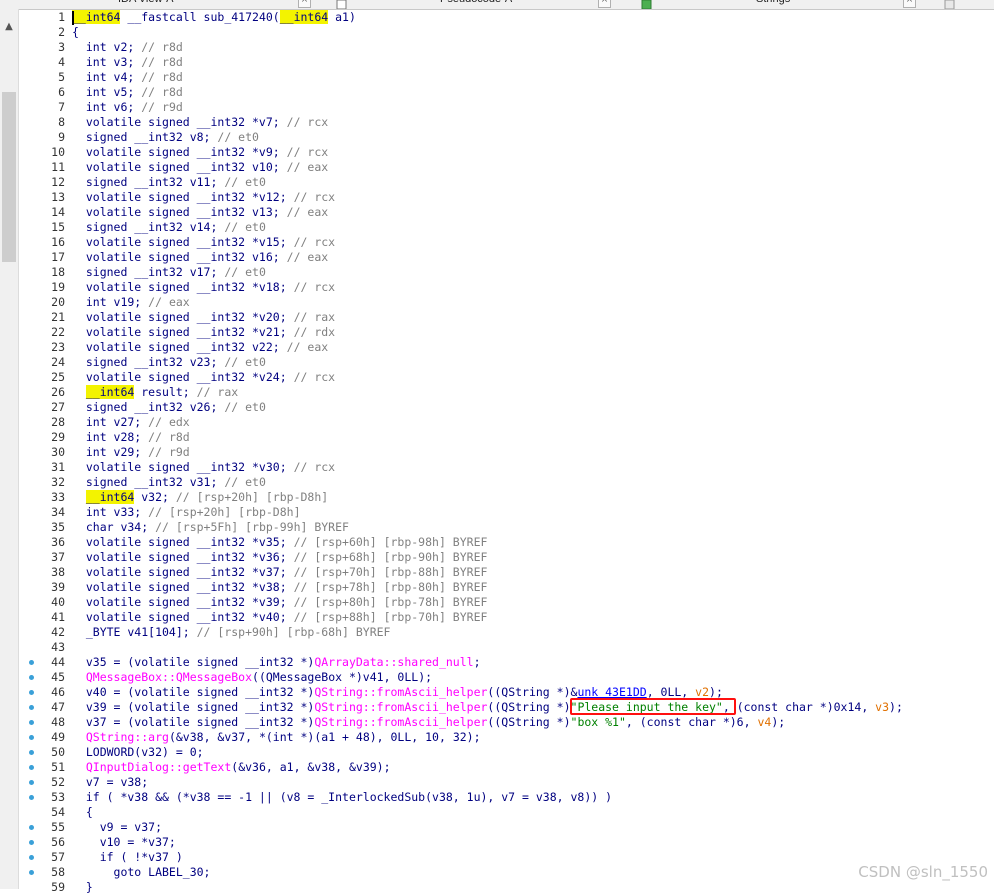  I want to click on code-line: 19 volatile signed __int32 *v18; // rcx, so click(497, 287).